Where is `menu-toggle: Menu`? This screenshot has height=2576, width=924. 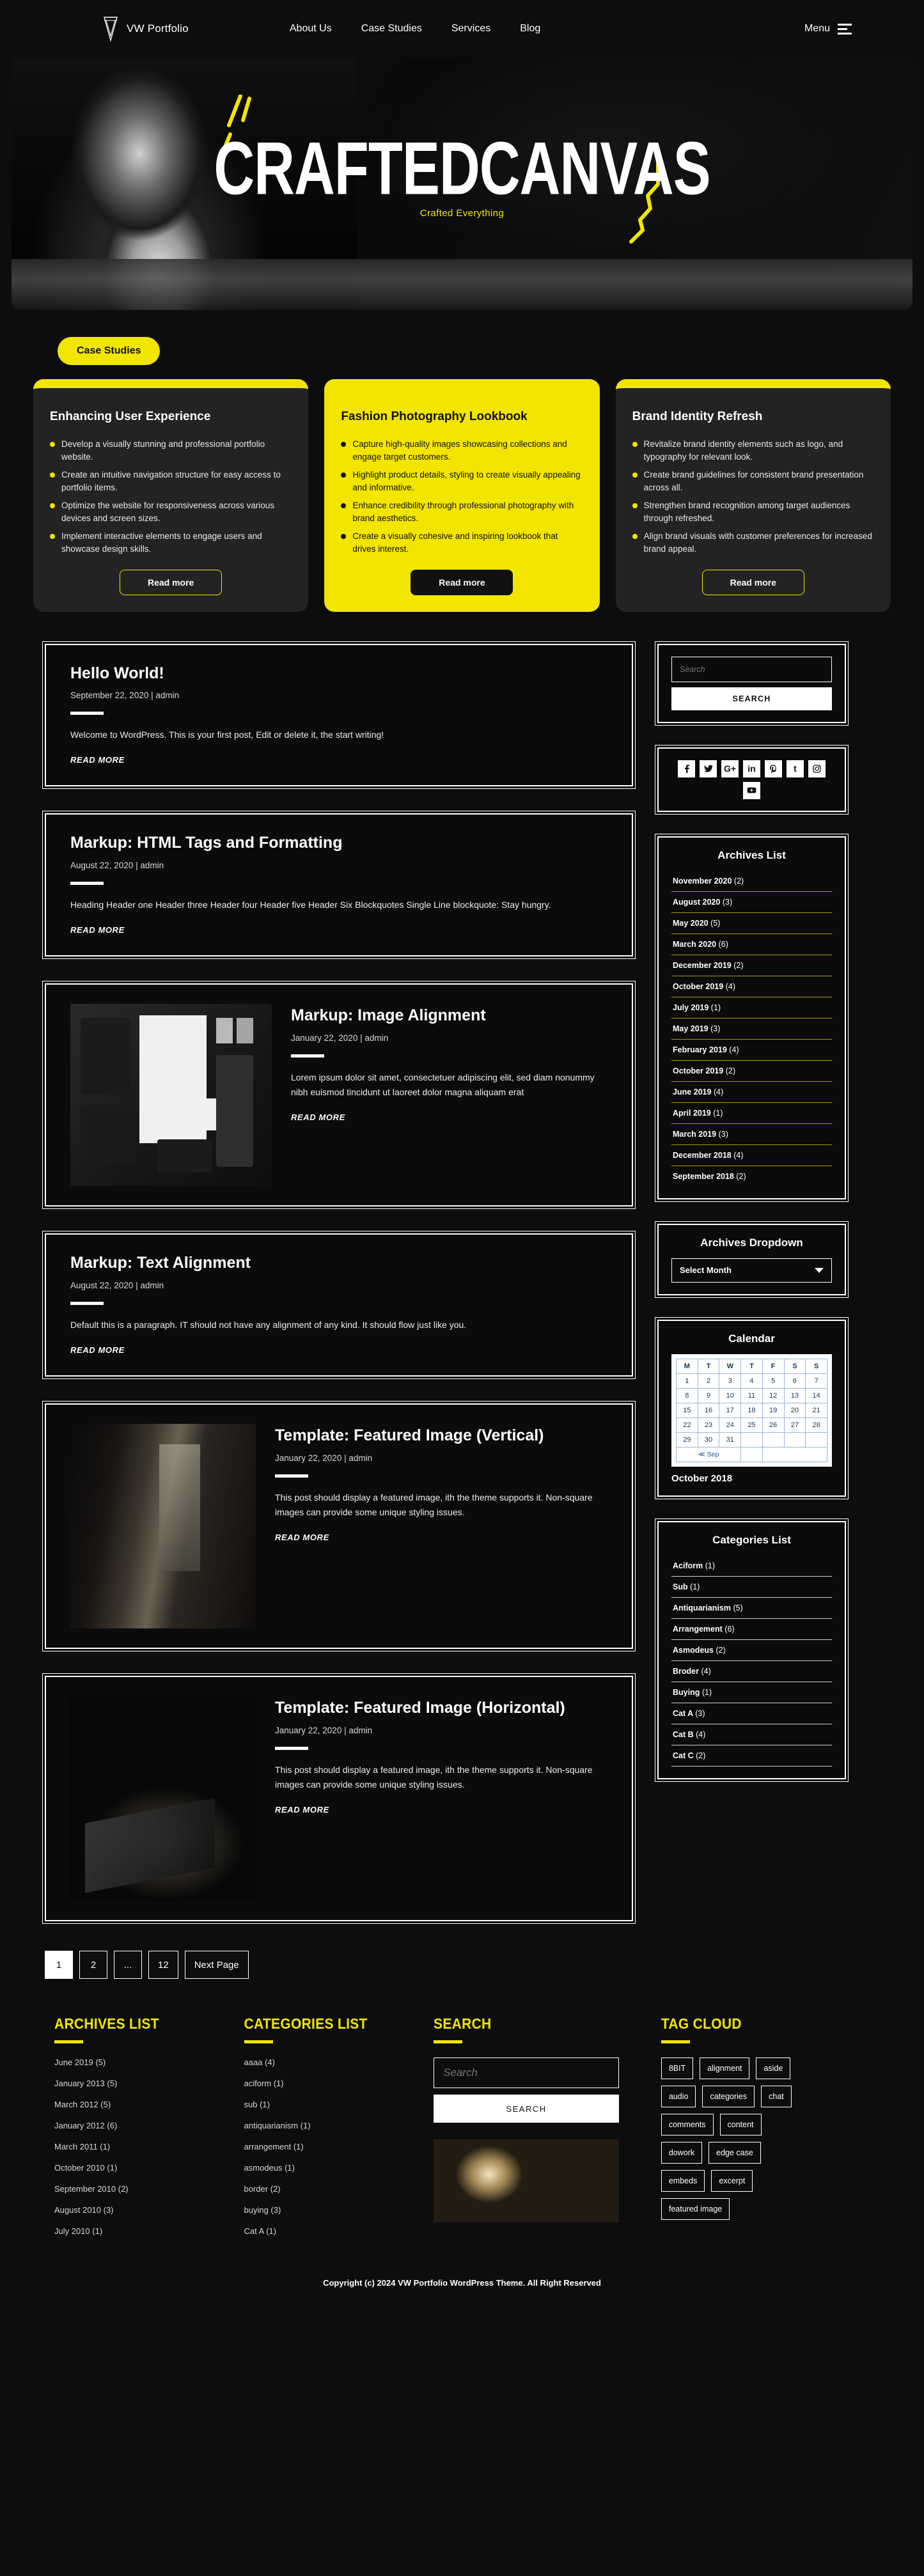
menu-toggle: Menu is located at coordinates (828, 29).